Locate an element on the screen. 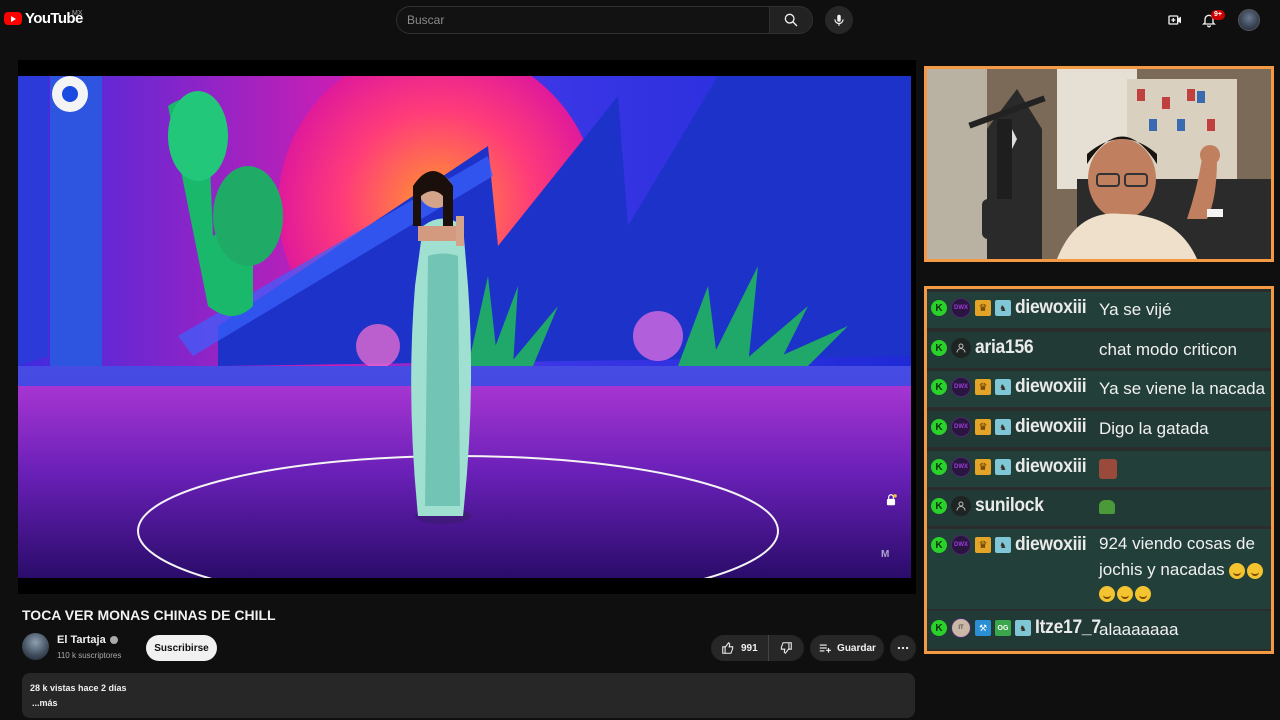 The image size is (1280, 720). laughing-emote-row is located at coordinates (1189, 594).